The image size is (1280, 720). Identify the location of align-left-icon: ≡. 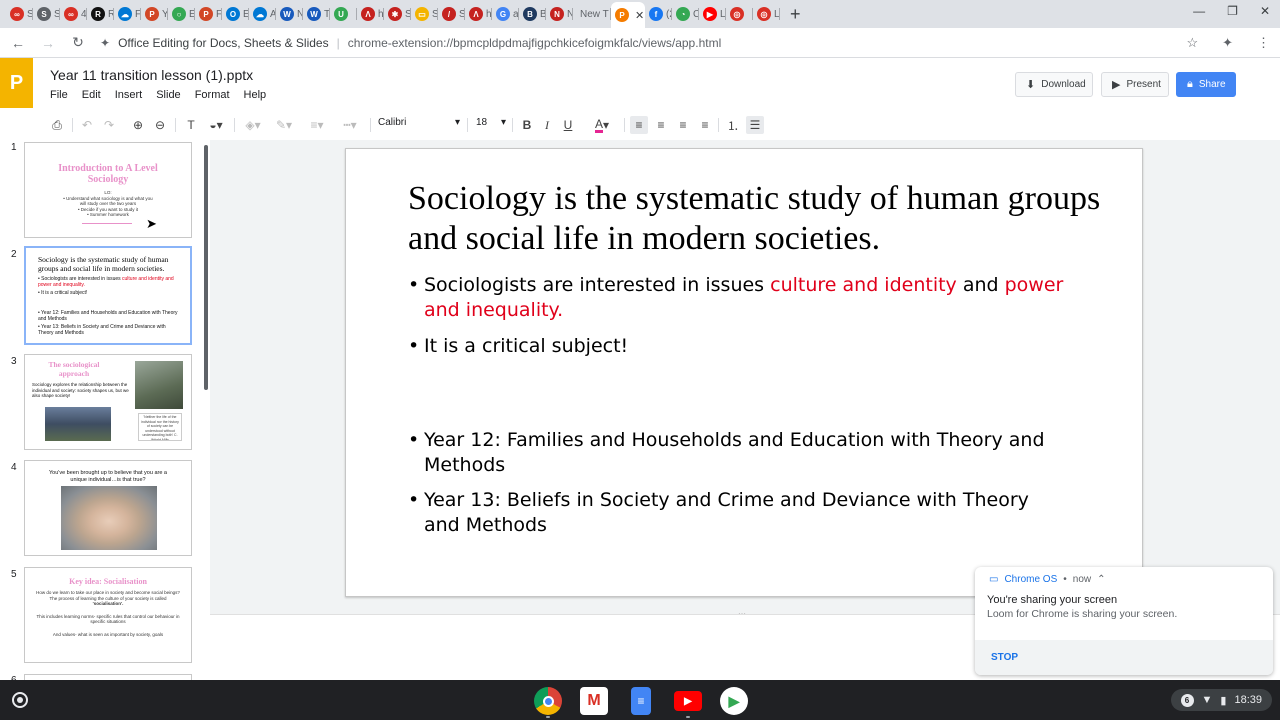
(639, 125).